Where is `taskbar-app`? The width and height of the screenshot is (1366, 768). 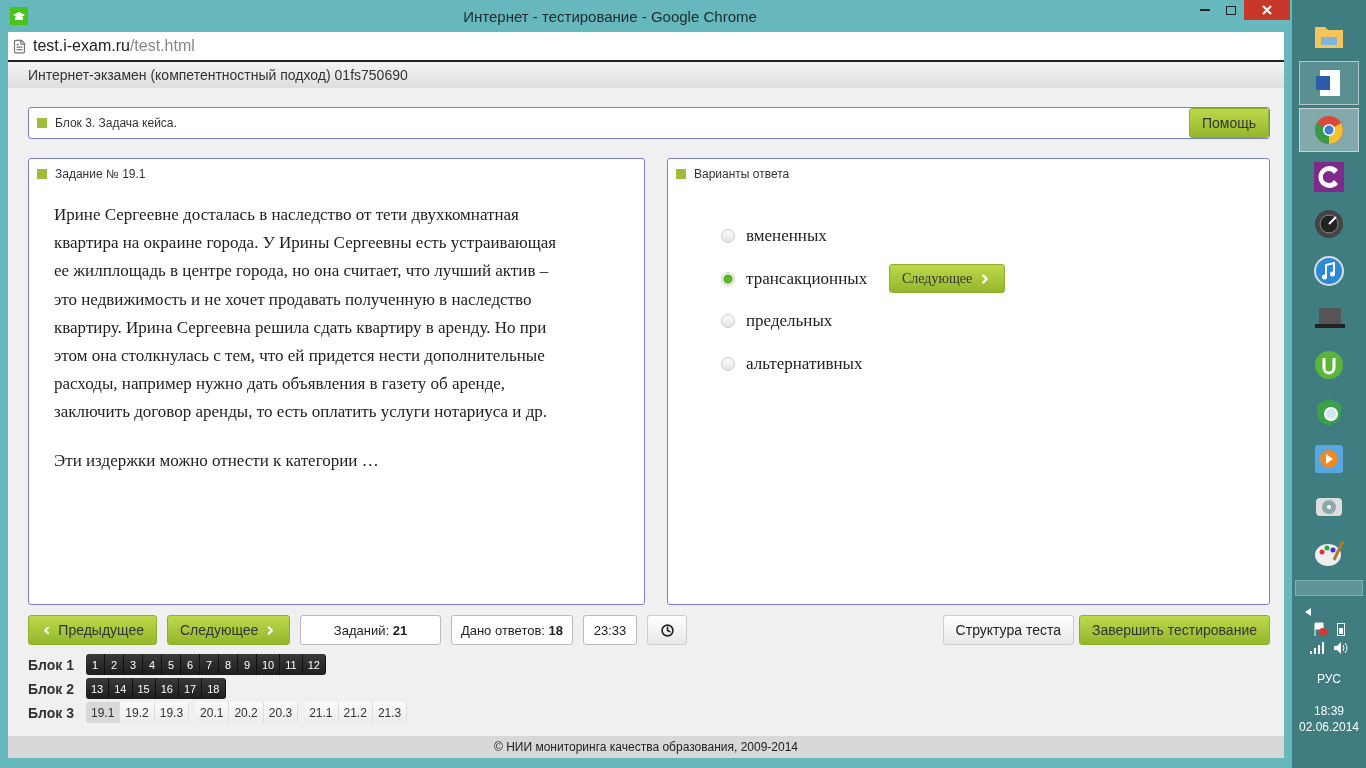
taskbar-app is located at coordinates (1329, 83).